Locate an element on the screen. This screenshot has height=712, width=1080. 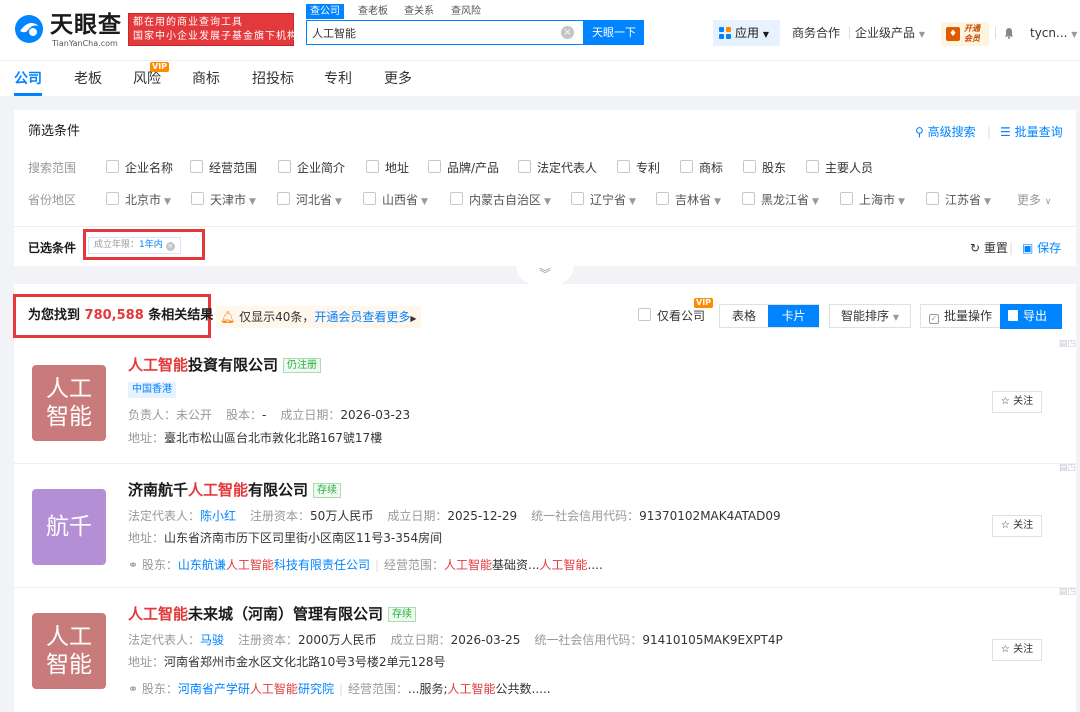
export-label: 导出 is located at coordinates (1035, 316).